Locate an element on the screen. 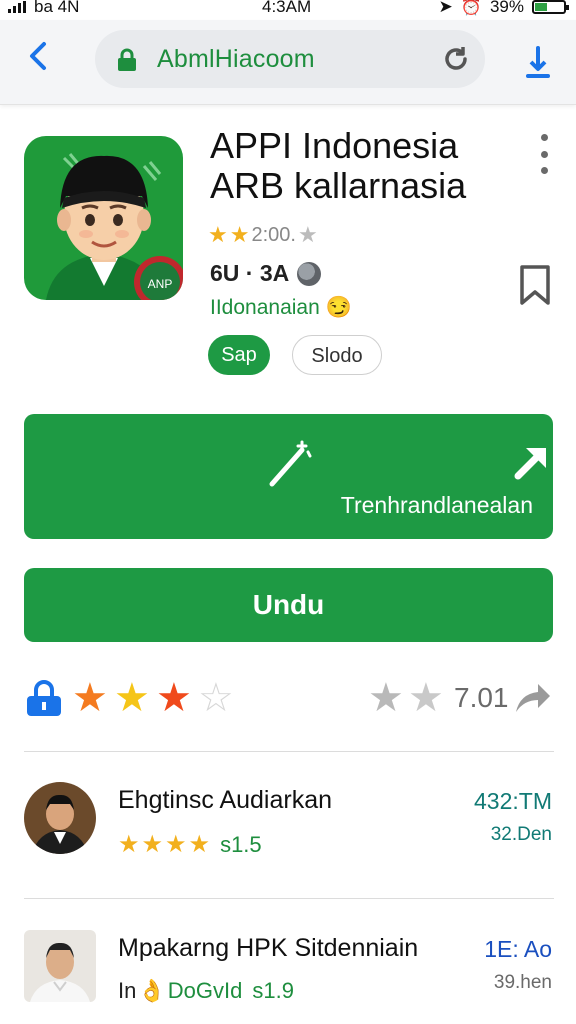  item-rating-value: s1.9 is located at coordinates (273, 990).